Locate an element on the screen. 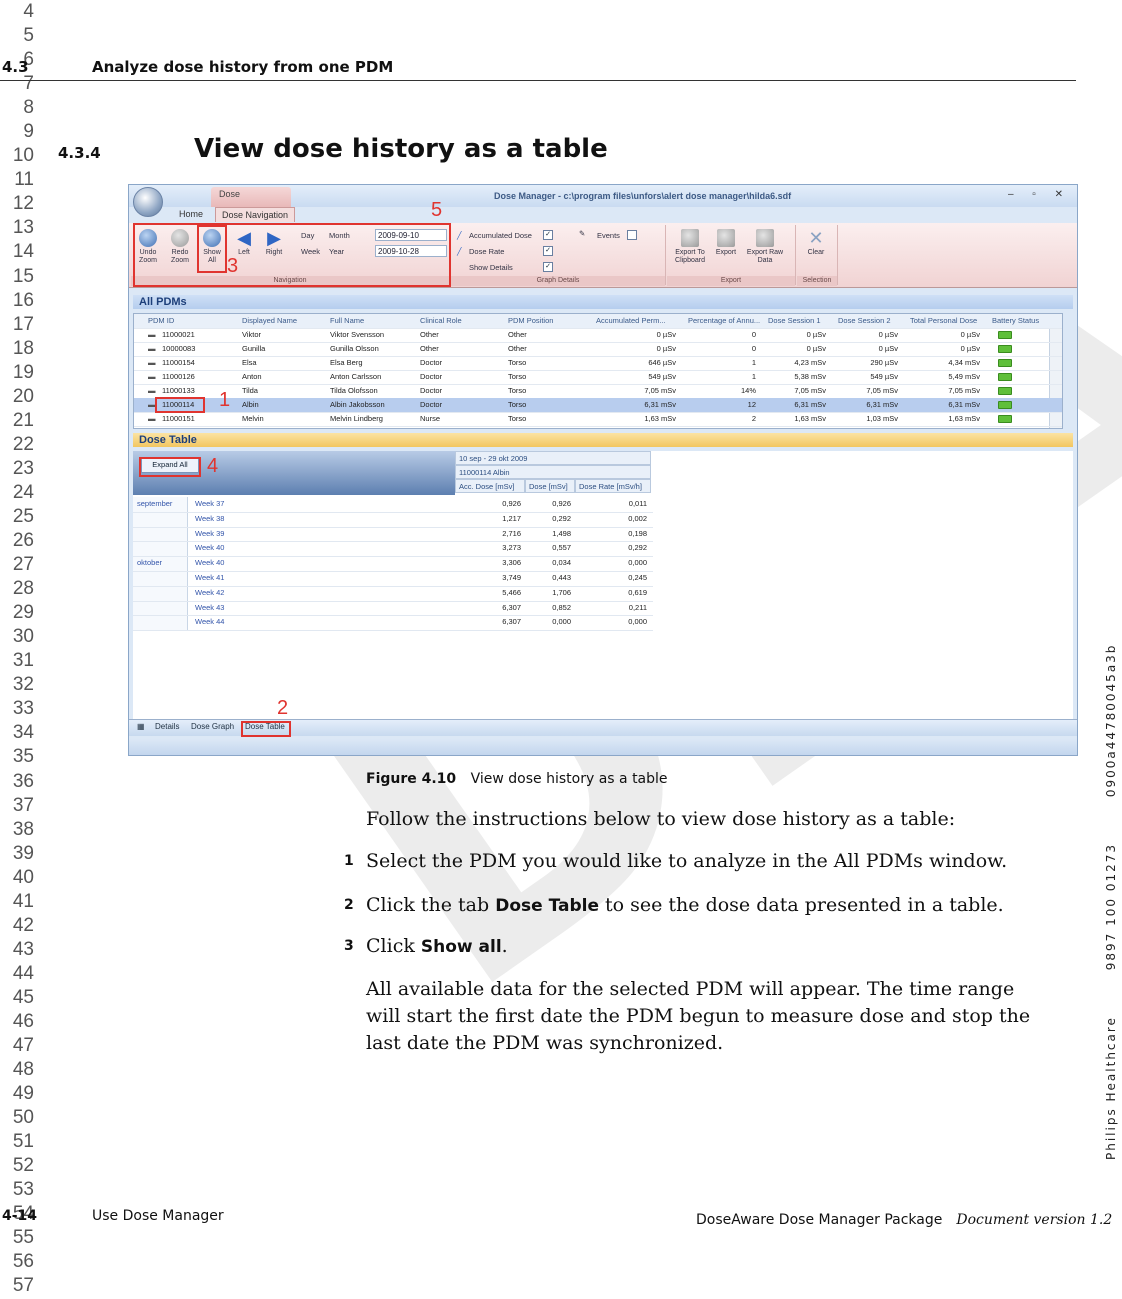 The width and height of the screenshot is (1122, 1299). line-number: 12 is located at coordinates (23, 204).